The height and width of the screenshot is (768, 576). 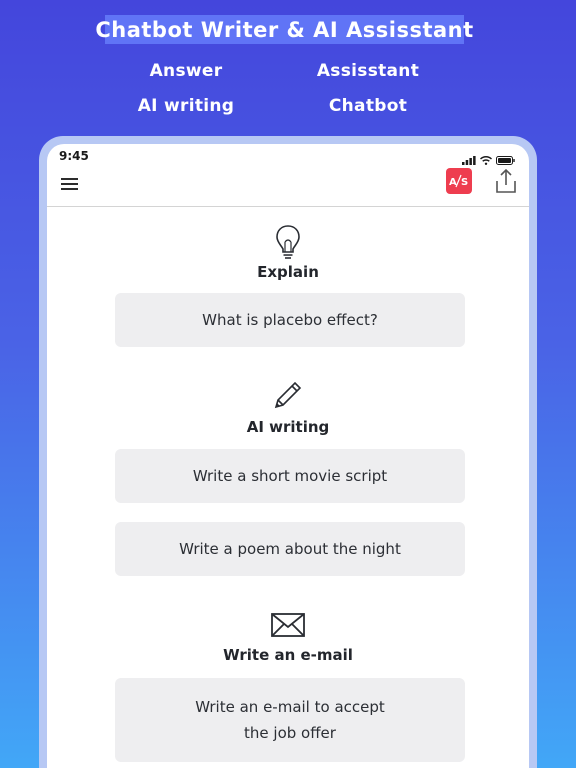 What do you see at coordinates (290, 476) in the screenshot?
I see `prompt-button: Write a short movie script` at bounding box center [290, 476].